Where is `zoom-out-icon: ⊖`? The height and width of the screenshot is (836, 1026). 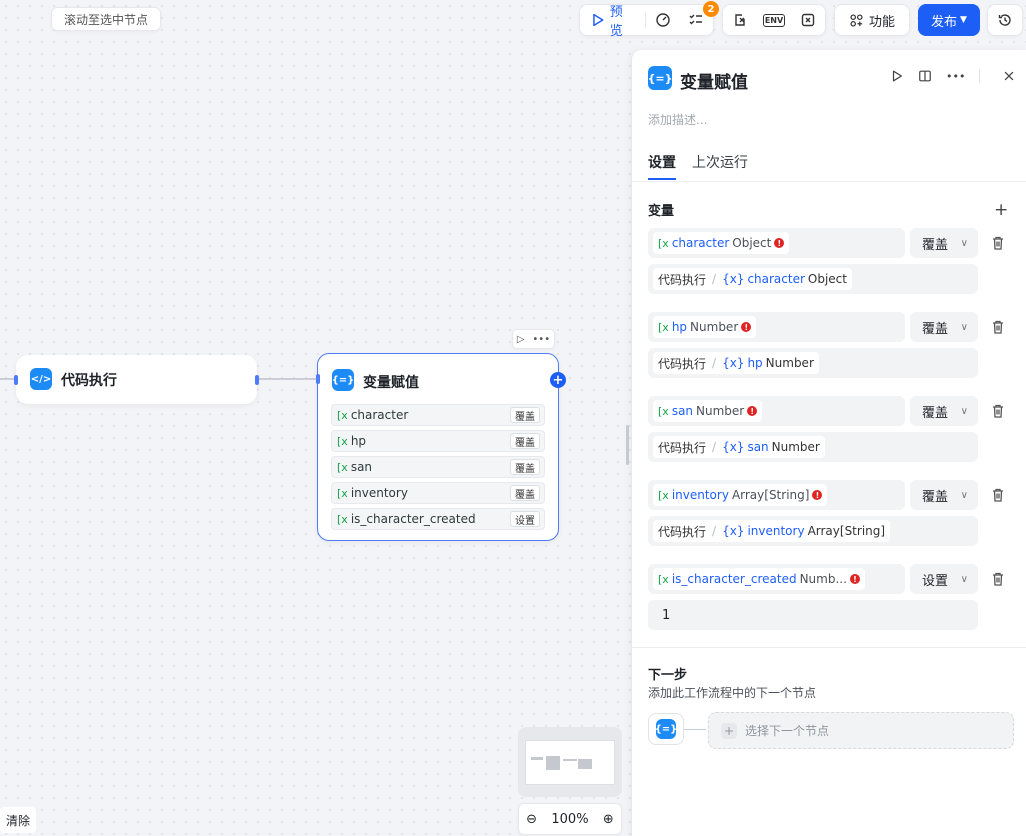
zoom-out-icon: ⊖ is located at coordinates (531, 819).